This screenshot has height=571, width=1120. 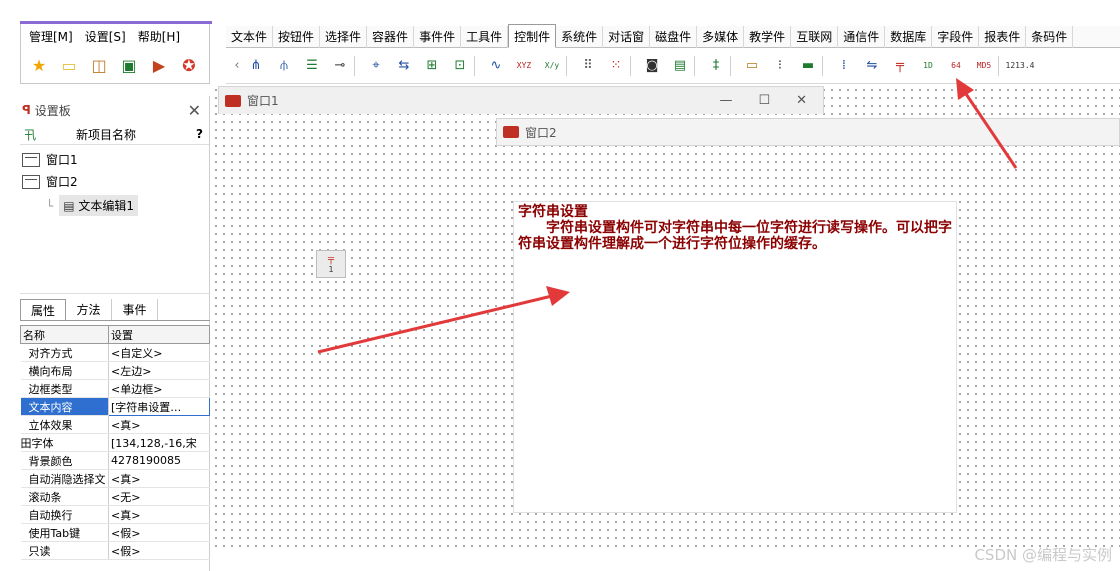 I want to click on table-row: 立体效果 <真>, so click(x=115, y=424).